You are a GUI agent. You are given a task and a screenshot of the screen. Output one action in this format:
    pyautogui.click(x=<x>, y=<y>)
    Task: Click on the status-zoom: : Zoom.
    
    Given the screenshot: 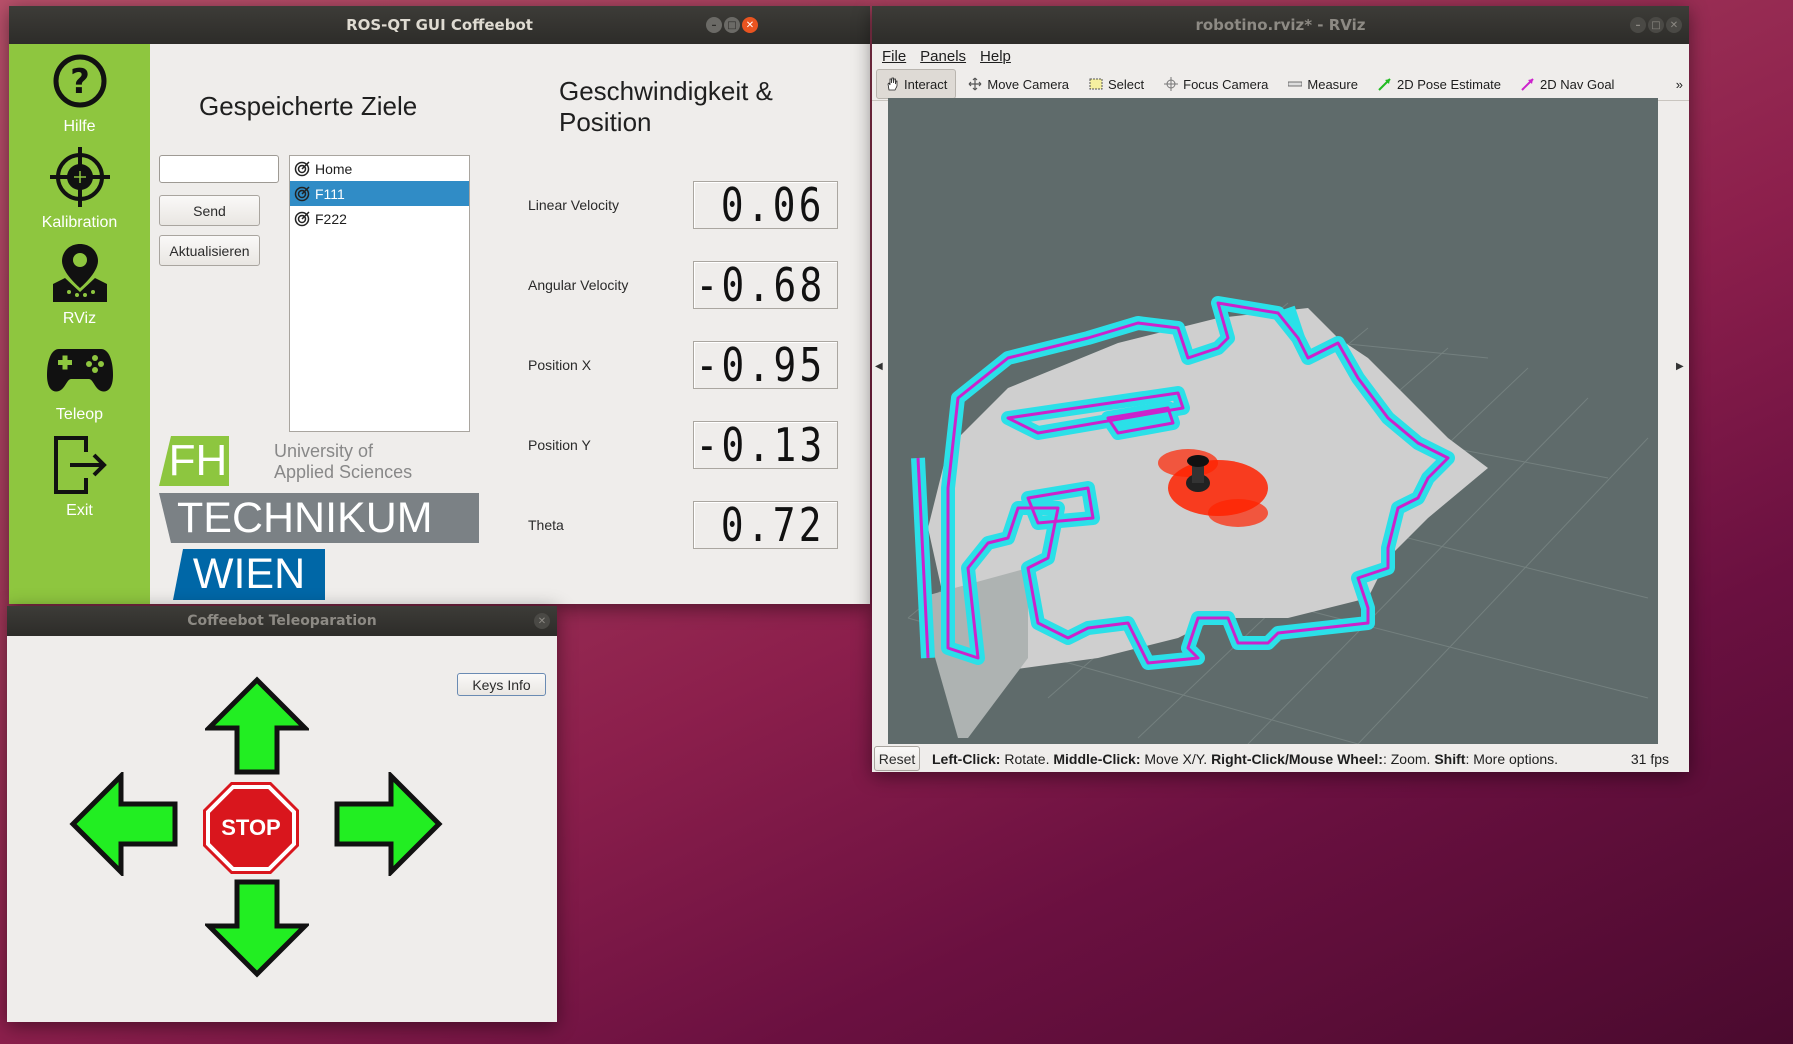 What is the action you would take?
    pyautogui.click(x=1406, y=758)
    